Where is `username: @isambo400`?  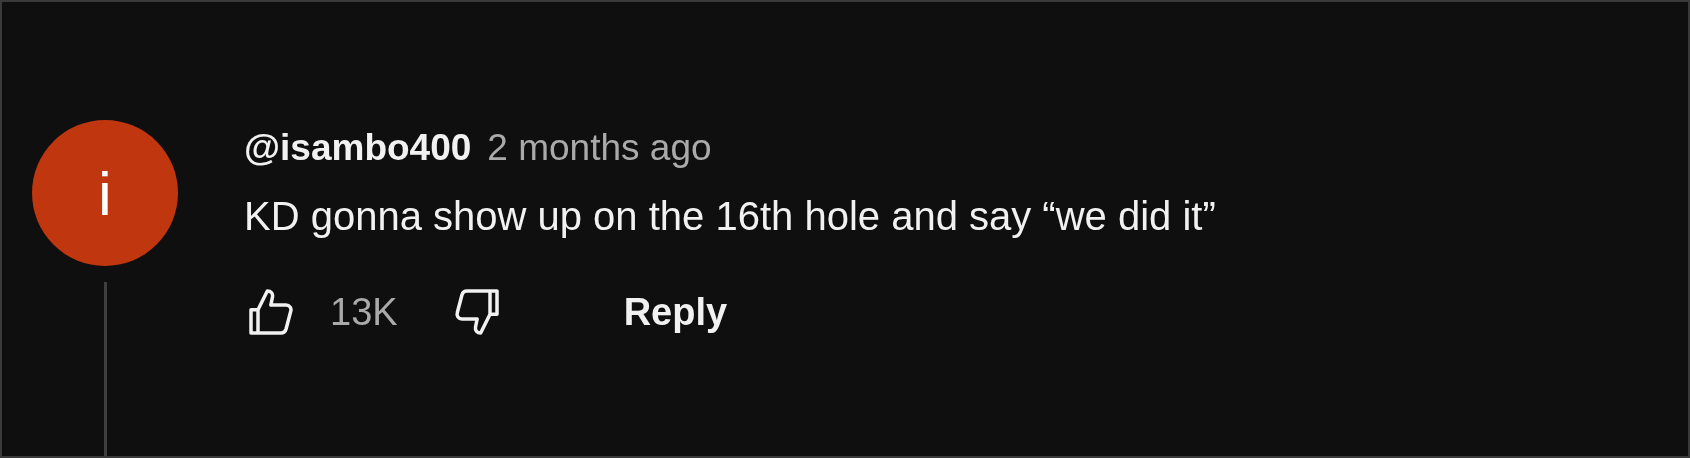 username: @isambo400 is located at coordinates (358, 148).